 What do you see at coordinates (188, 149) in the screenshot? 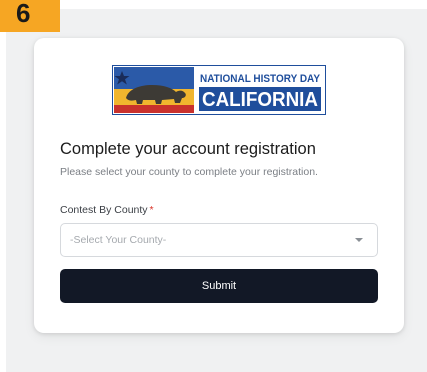
I see `form-heading: Complete your account registration` at bounding box center [188, 149].